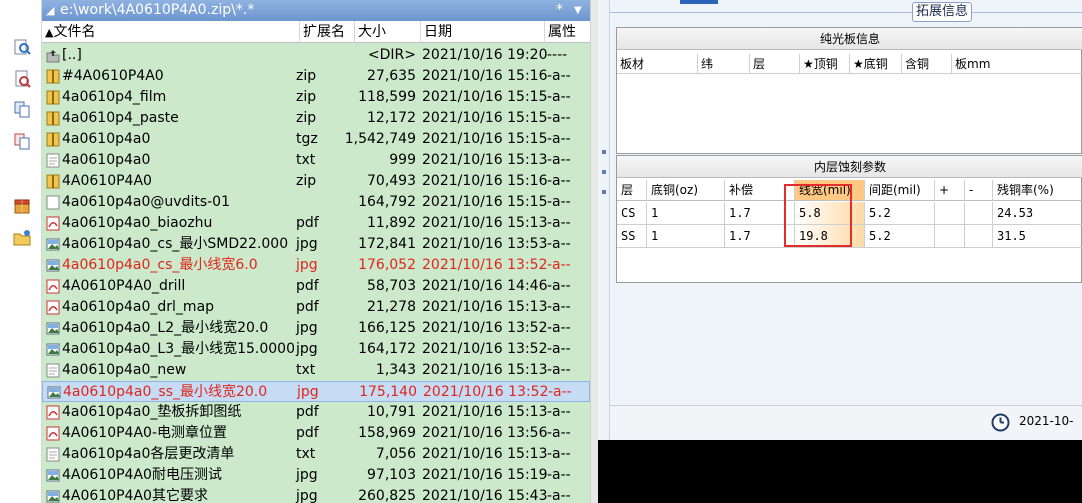 The height and width of the screenshot is (503, 1082). What do you see at coordinates (22, 109) in the screenshot?
I see `copy-icon` at bounding box center [22, 109].